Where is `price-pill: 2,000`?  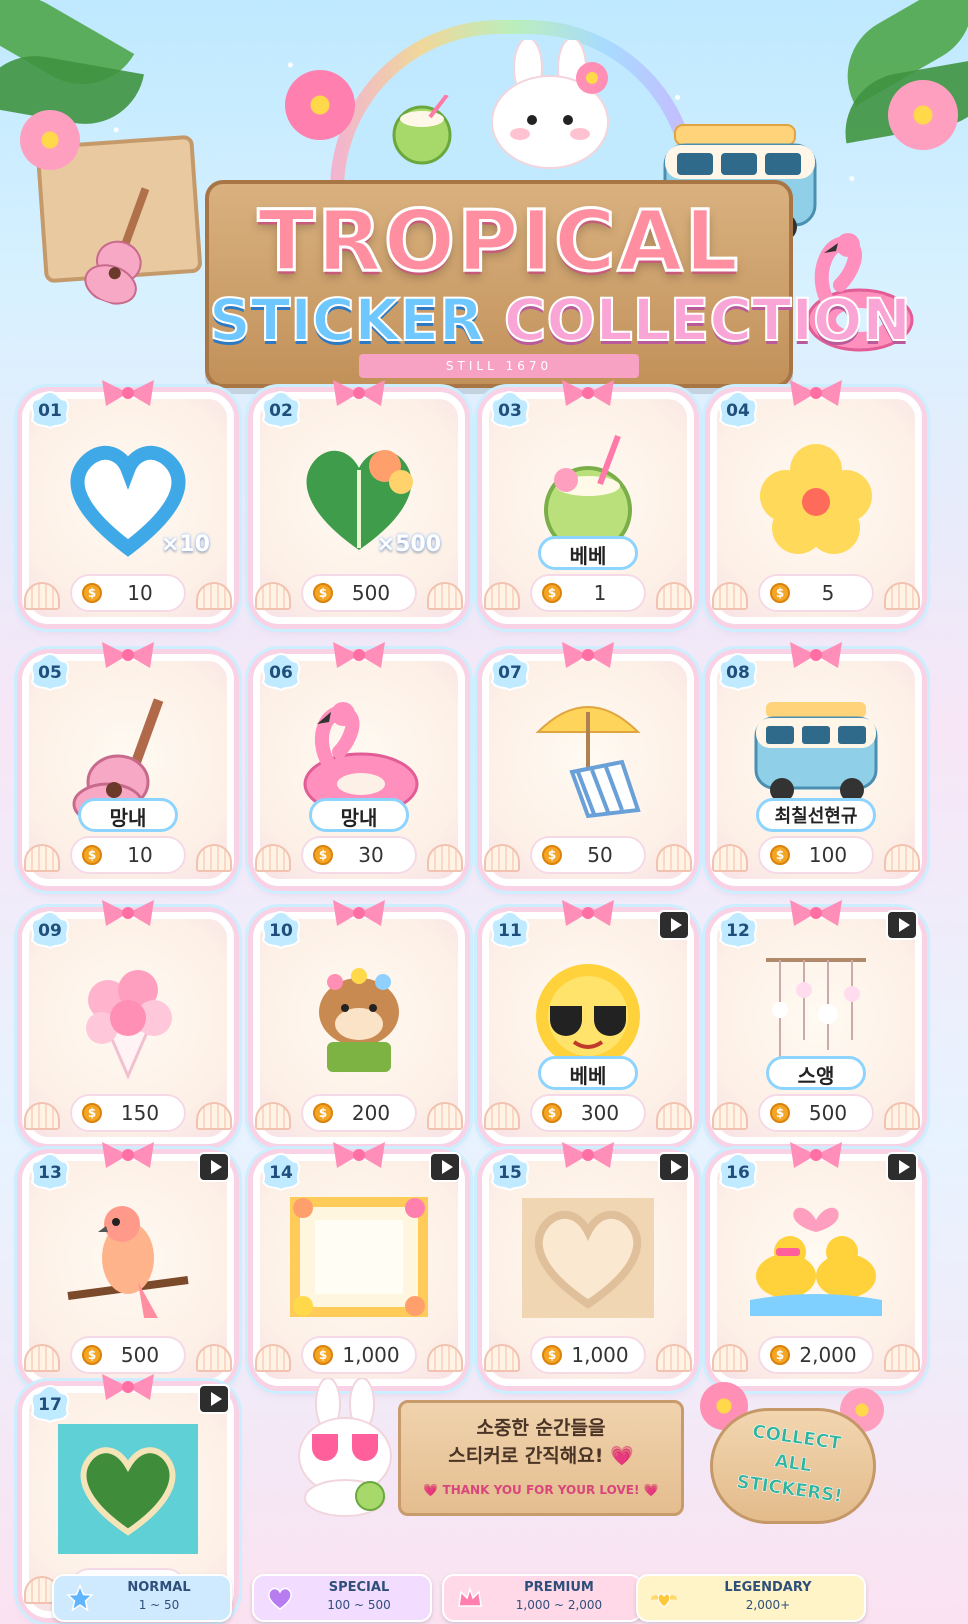 price-pill: 2,000 is located at coordinates (816, 1355).